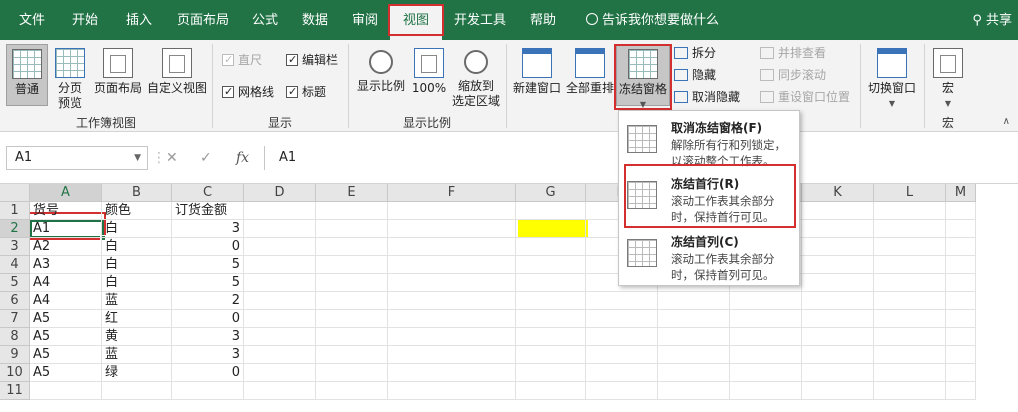 This screenshot has width=1018, height=412. What do you see at coordinates (992, 20) in the screenshot?
I see `share-button: ⚲ 共享` at bounding box center [992, 20].